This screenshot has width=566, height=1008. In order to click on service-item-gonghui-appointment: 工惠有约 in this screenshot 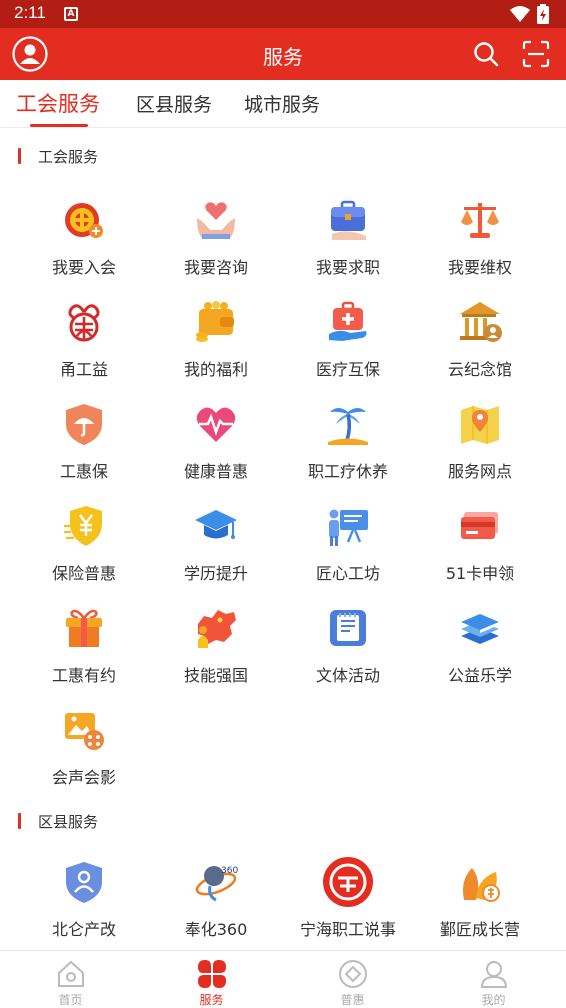, I will do `click(84, 656)`.